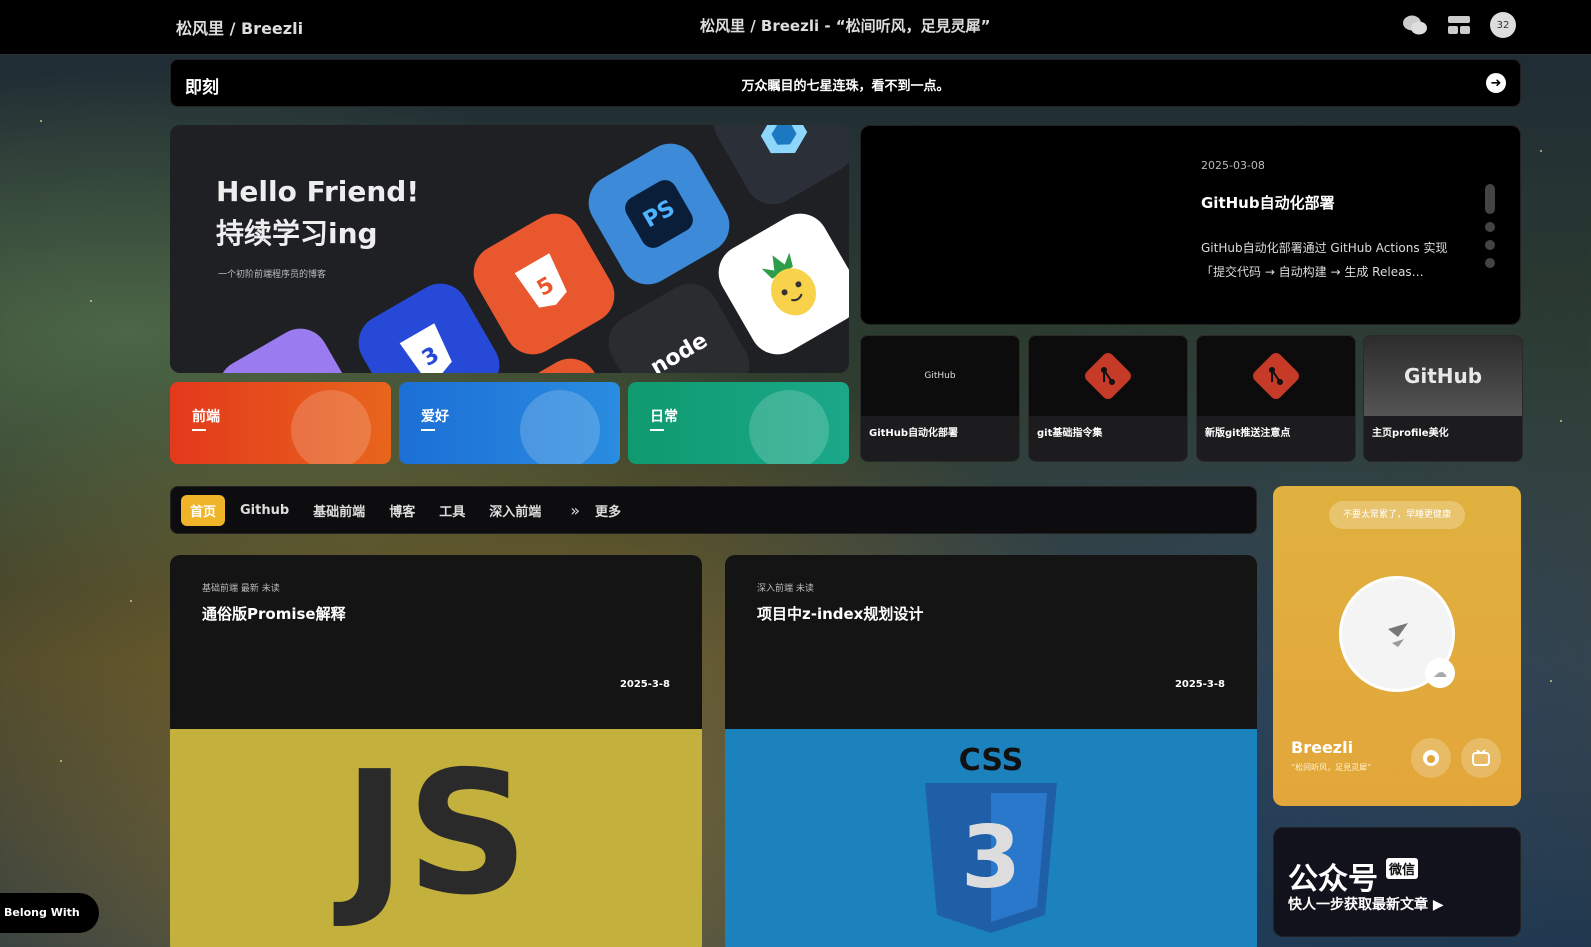 This screenshot has width=1591, height=947. What do you see at coordinates (272, 275) in the screenshot?
I see `hero-subtitle: 一个初阶前端程序员的博客` at bounding box center [272, 275].